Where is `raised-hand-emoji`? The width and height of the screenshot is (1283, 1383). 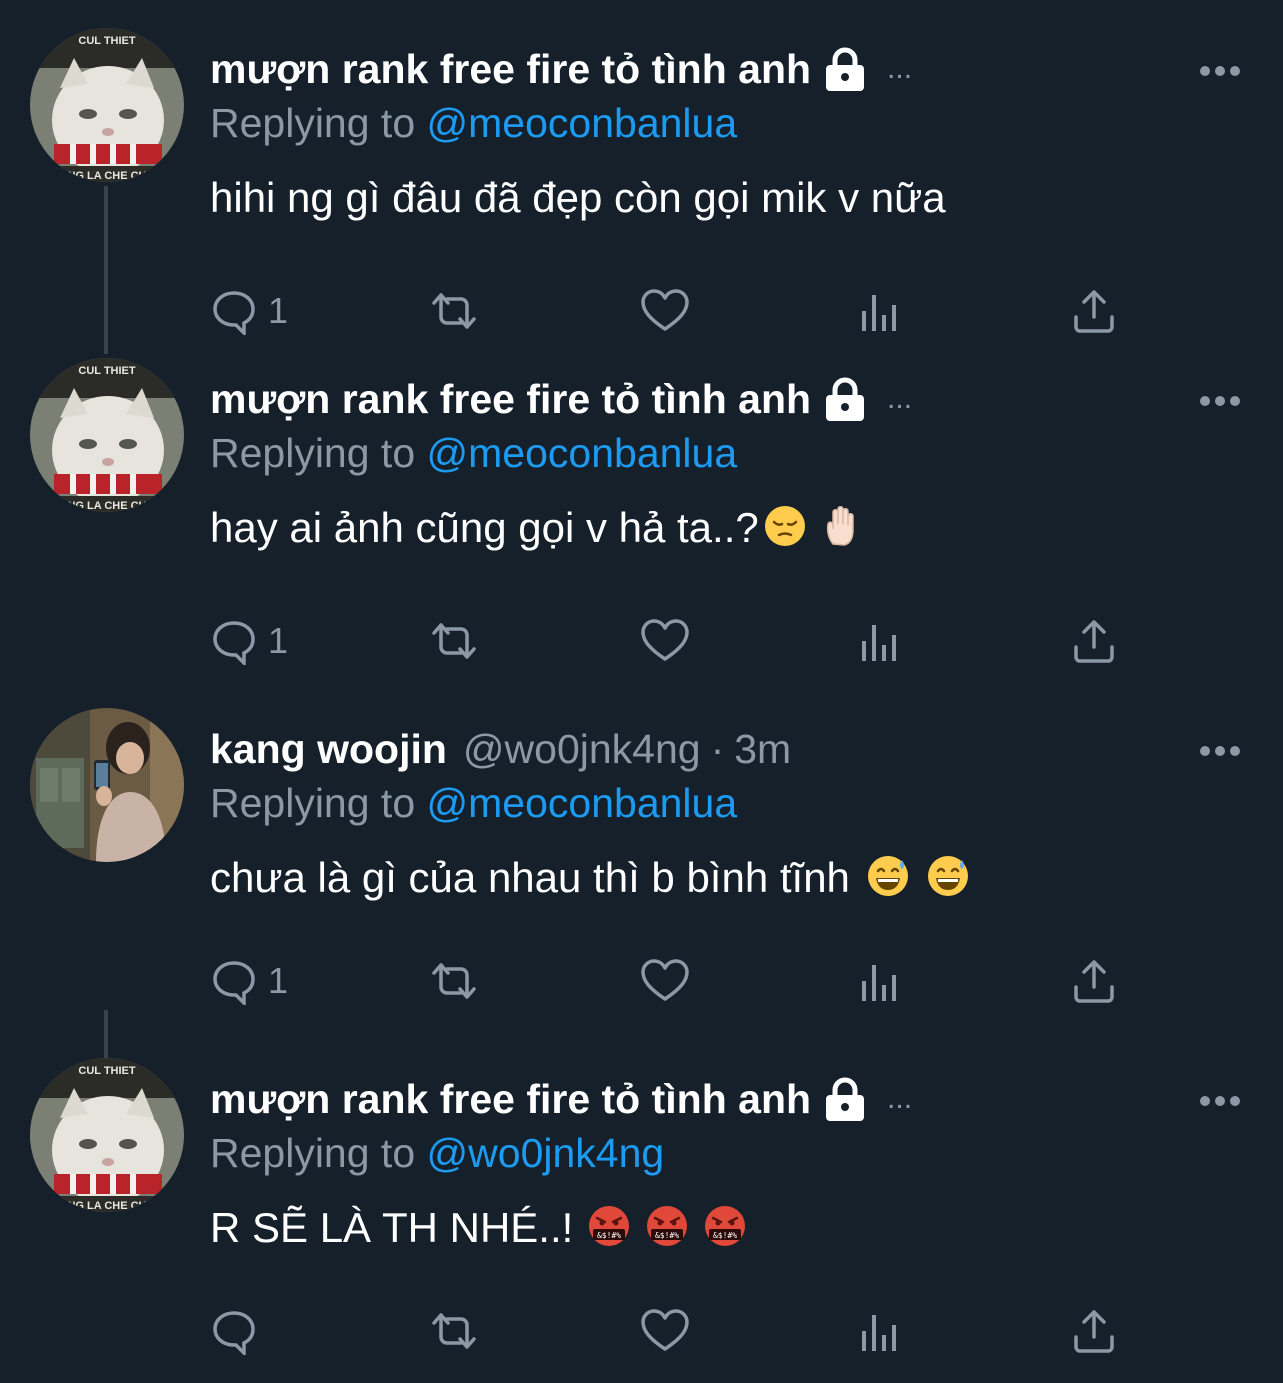 raised-hand-emoji is located at coordinates (843, 531).